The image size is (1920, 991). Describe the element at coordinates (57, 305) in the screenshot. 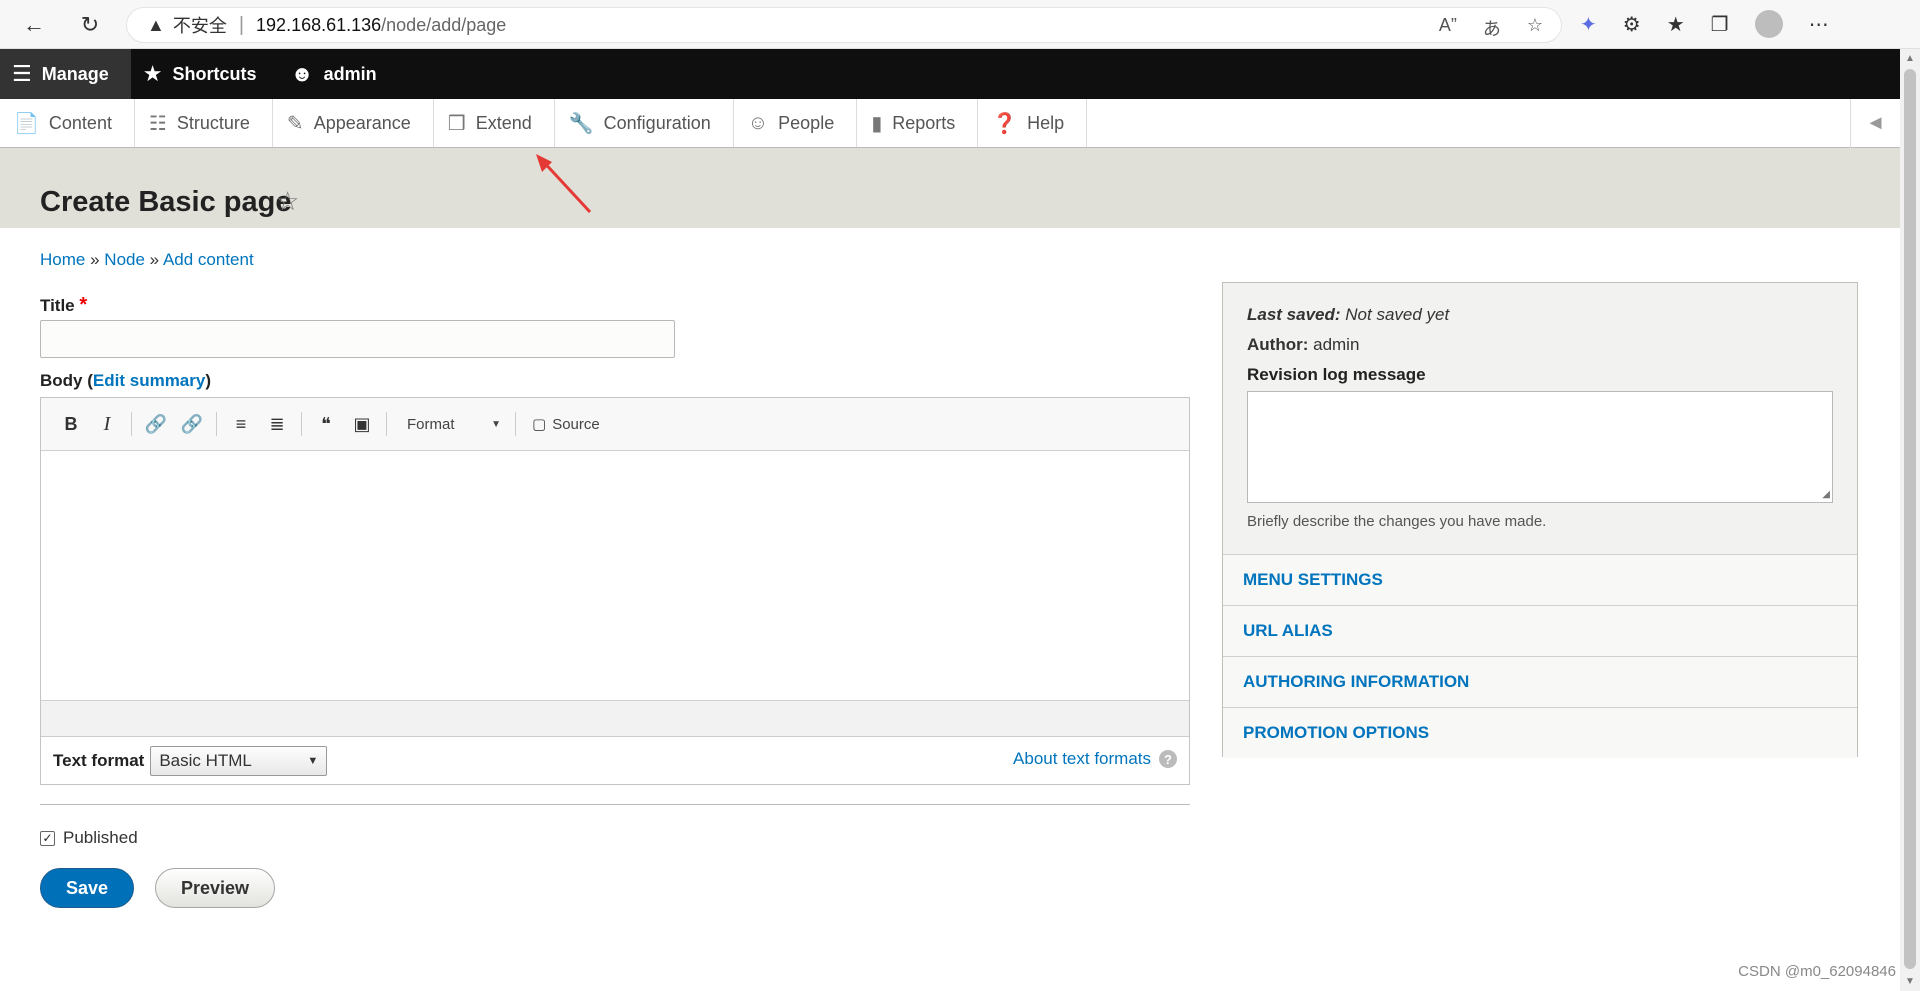

I see `title-label-text: Title` at that location.